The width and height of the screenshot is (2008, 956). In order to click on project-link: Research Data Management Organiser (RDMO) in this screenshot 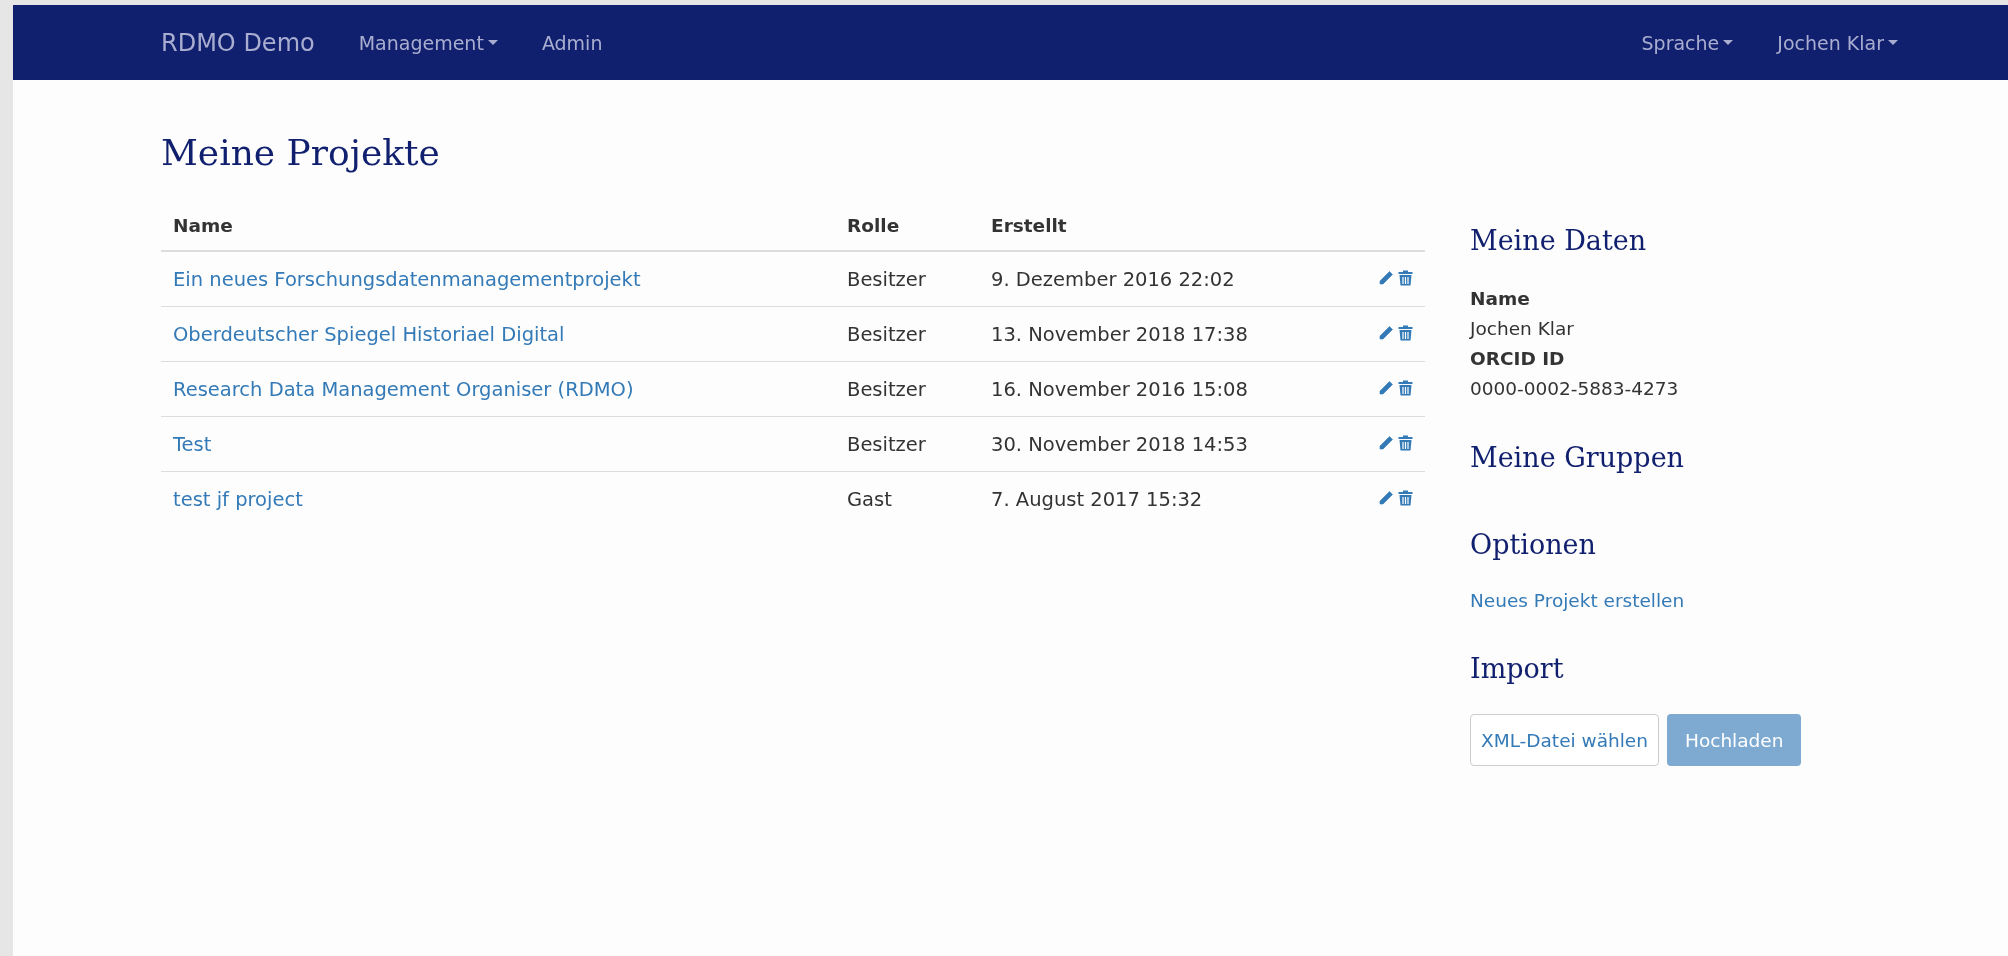, I will do `click(403, 389)`.